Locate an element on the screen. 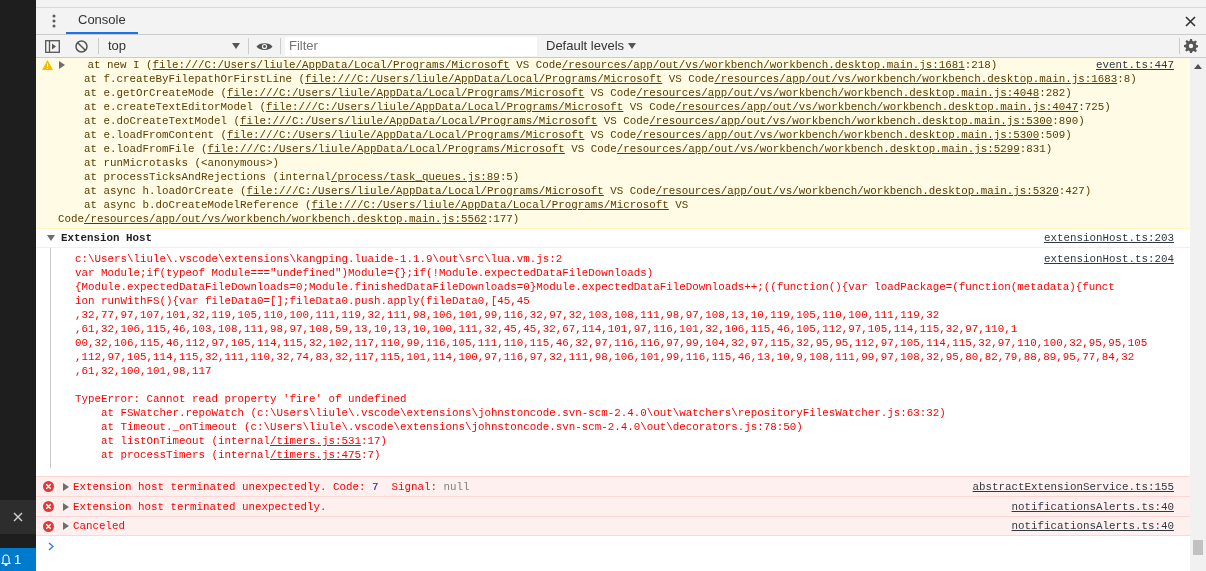 The height and width of the screenshot is (571, 1206). stack-trace-line: at e.getOrCreateMode (file:///C:/Users/liule/AppData/Local/Programs/Microsoft VS Code/resources/app/out/vs/workbench/workbench.desktop.main.js:4048:282) is located at coordinates (578, 93).